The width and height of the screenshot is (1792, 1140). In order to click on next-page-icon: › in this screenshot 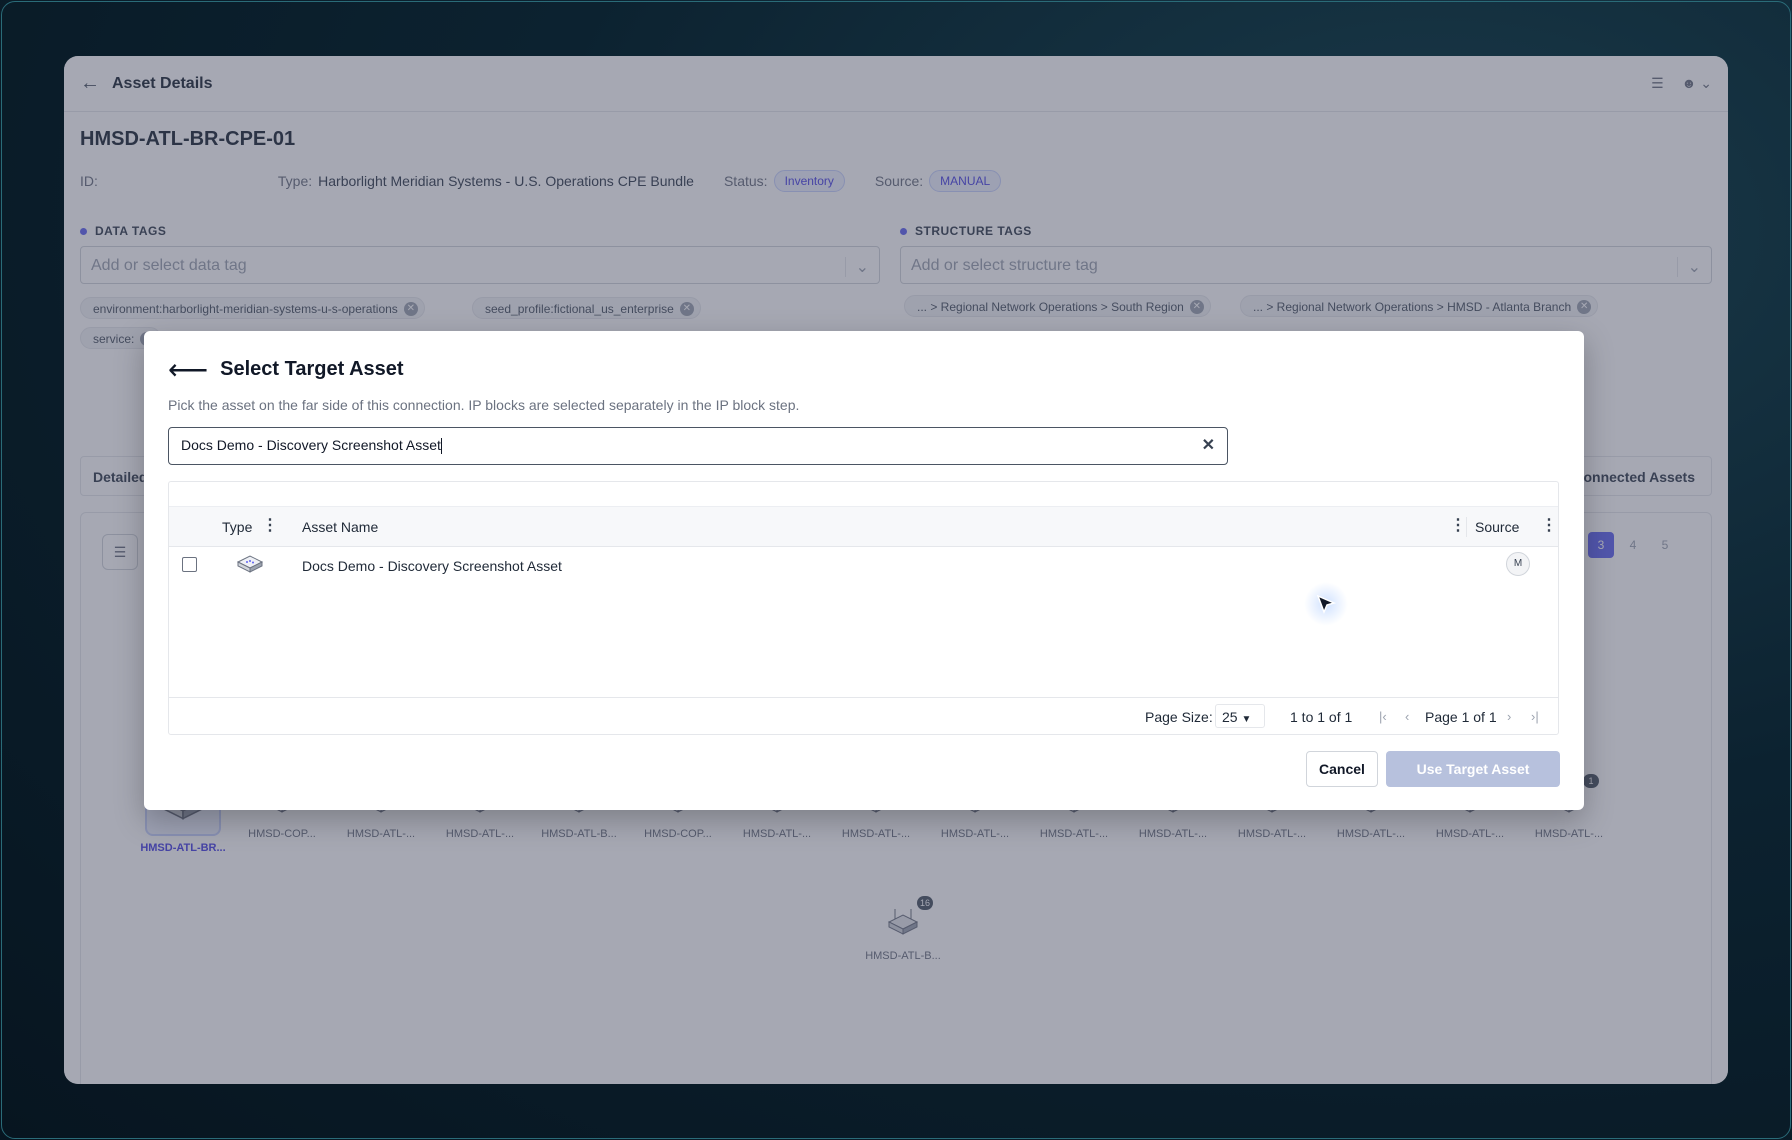, I will do `click(1509, 716)`.